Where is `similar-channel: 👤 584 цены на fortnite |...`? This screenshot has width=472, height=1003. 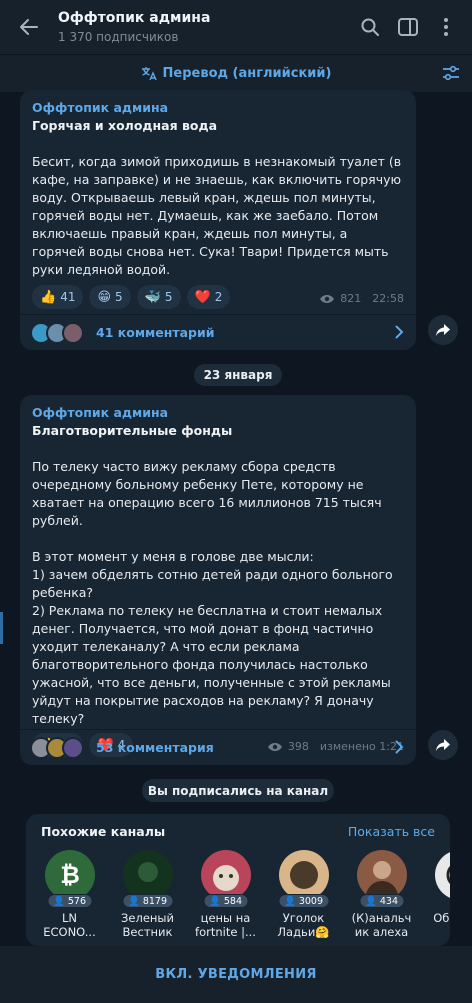
similar-channel: 👤 584 цены на fortnite |... is located at coordinates (225, 894).